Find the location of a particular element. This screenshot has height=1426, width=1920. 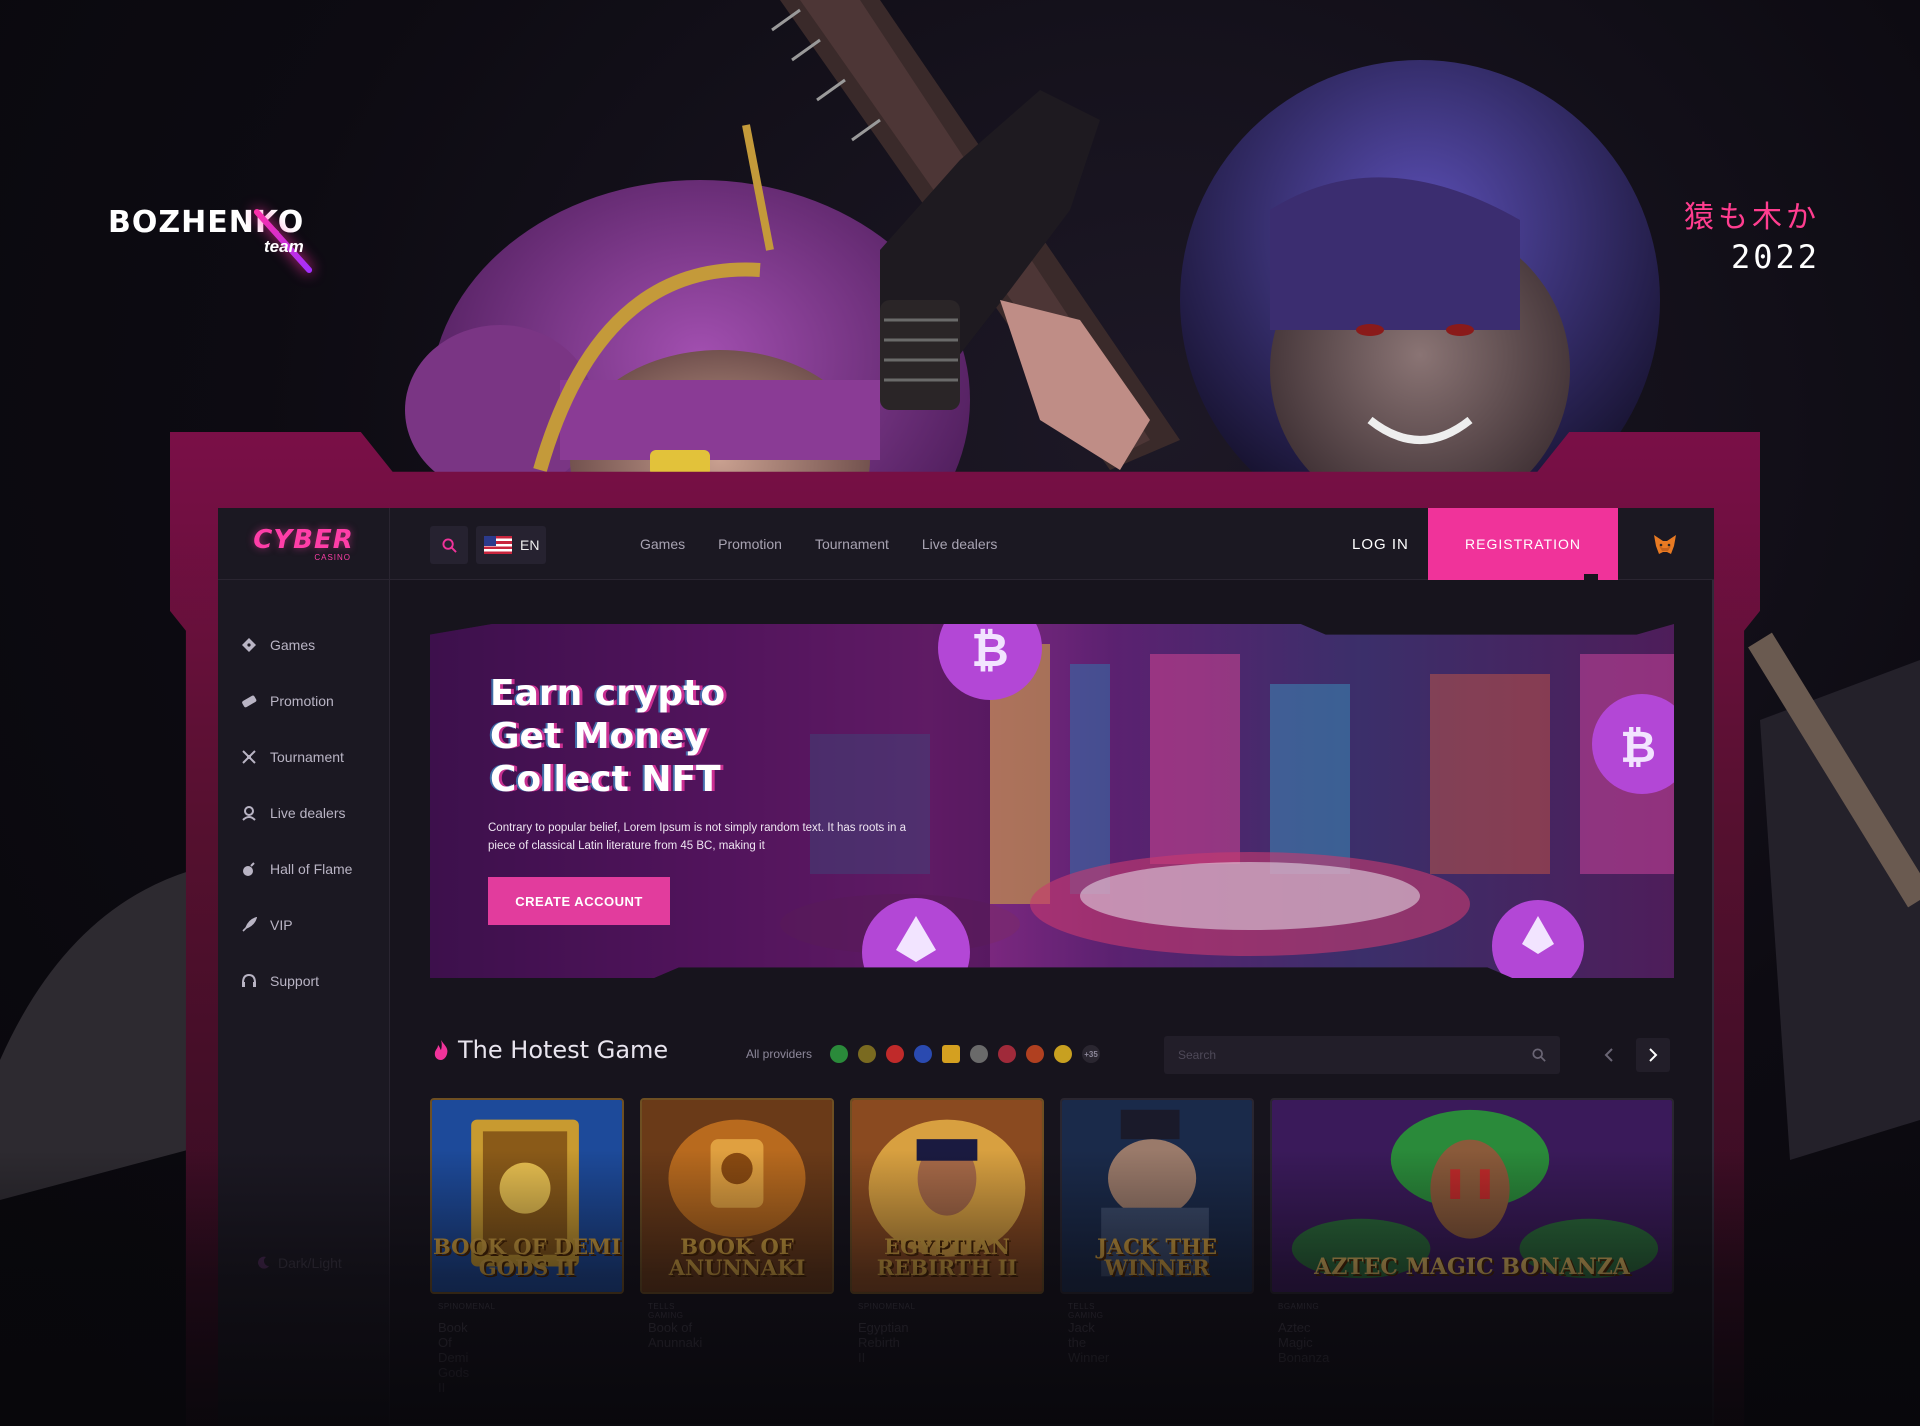

login-button: LOG IN is located at coordinates (1380, 544).